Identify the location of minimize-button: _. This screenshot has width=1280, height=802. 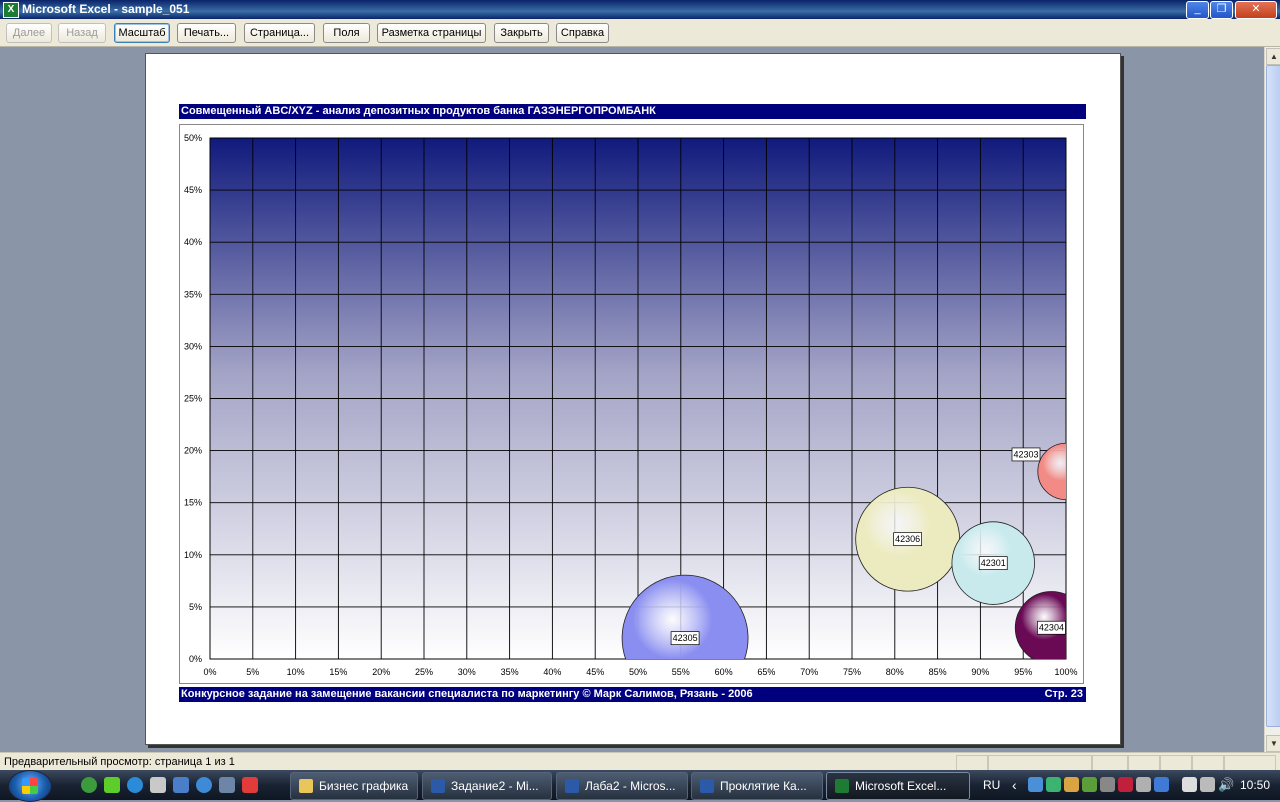
(1197, 10).